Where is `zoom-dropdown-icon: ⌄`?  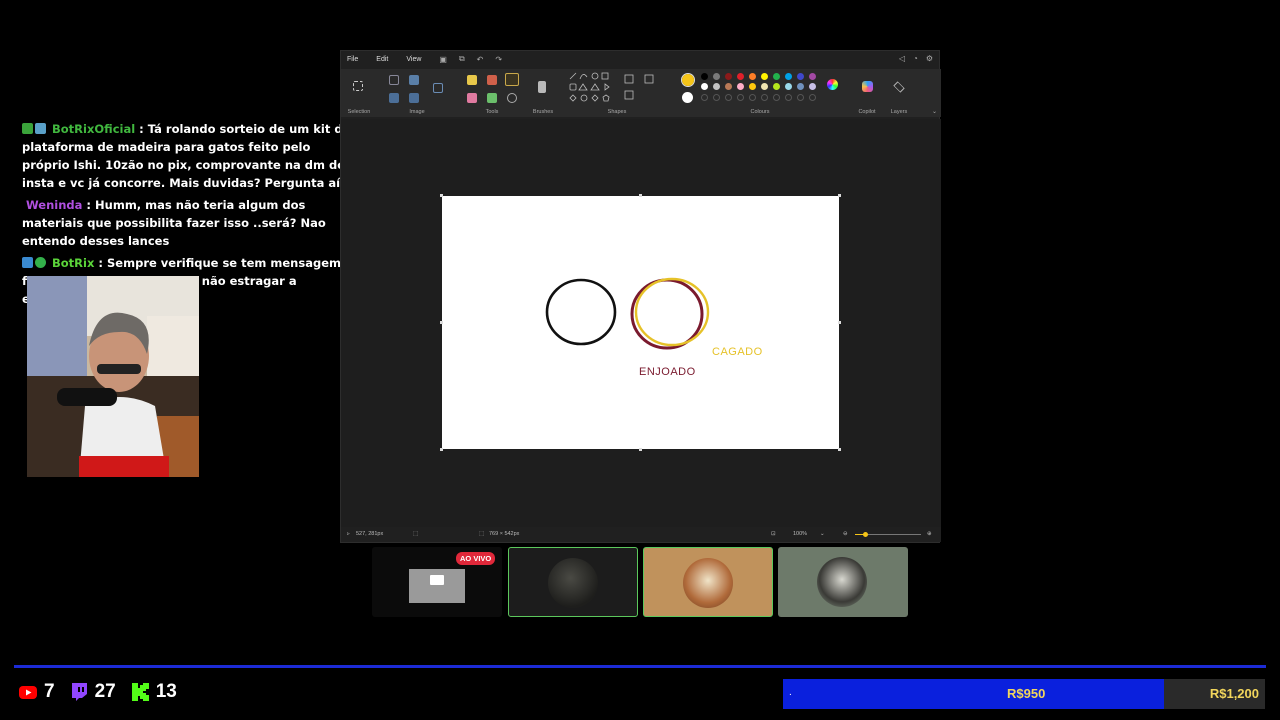
zoom-dropdown-icon: ⌄ is located at coordinates (822, 534).